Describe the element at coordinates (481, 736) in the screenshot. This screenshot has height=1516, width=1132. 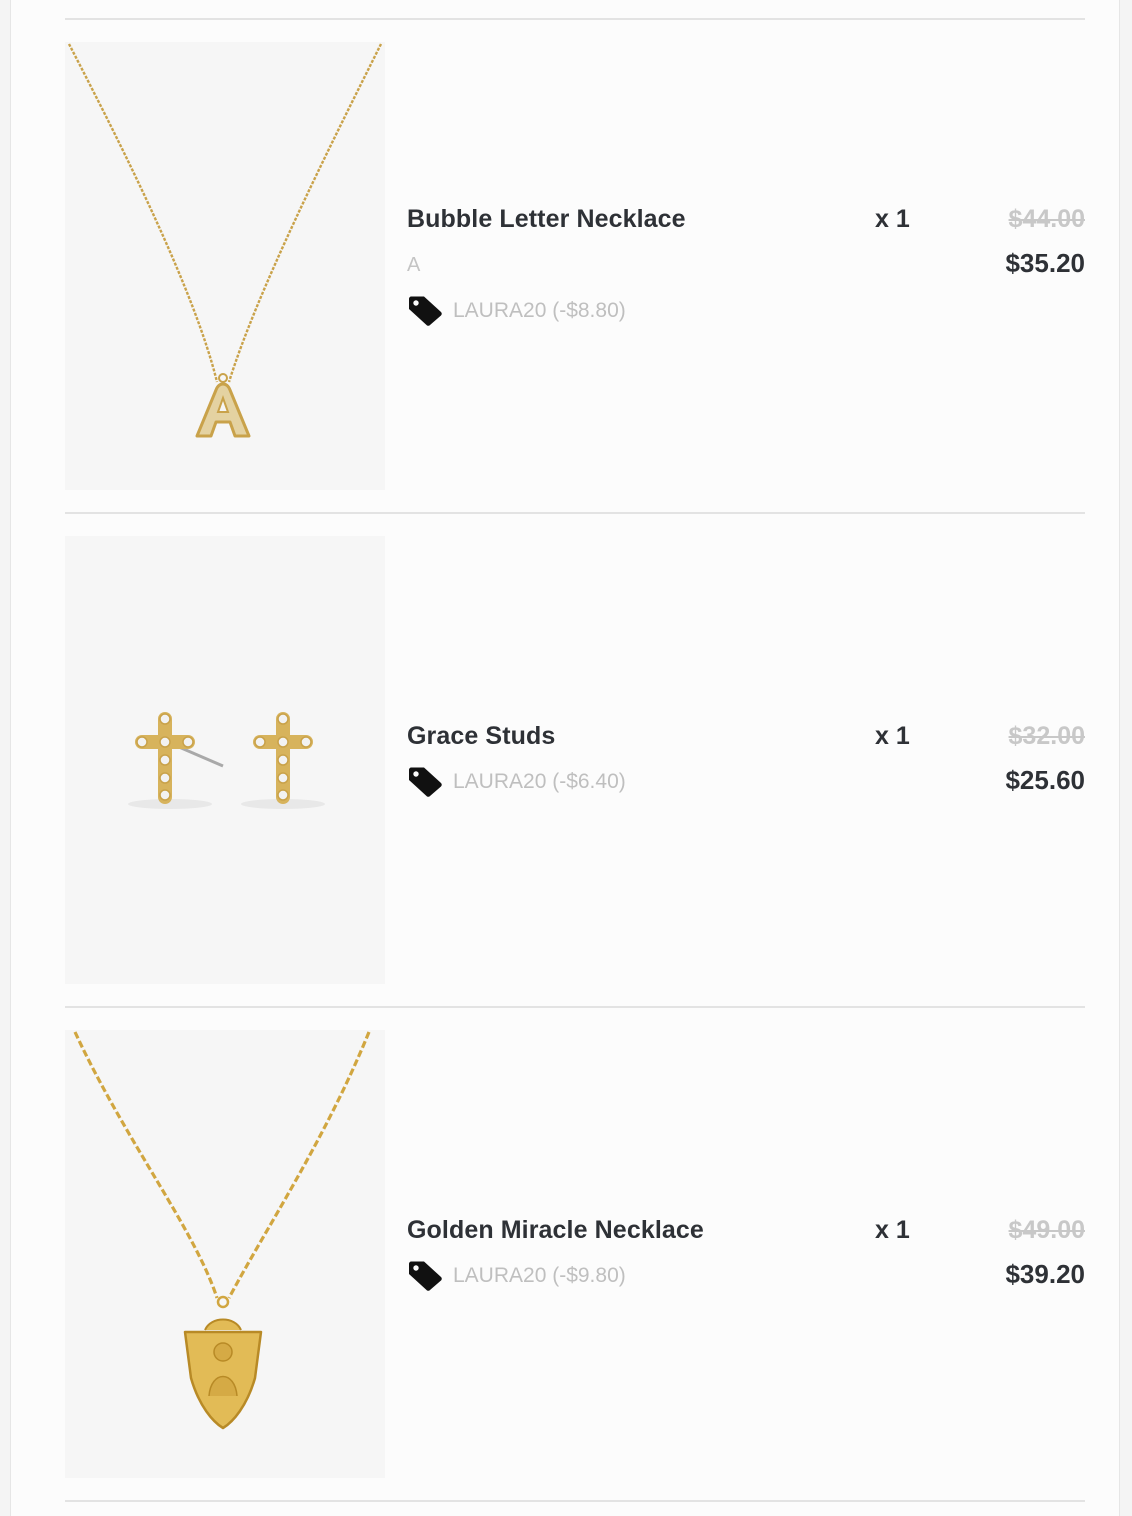
I see `product-name: Grace Studs` at that location.